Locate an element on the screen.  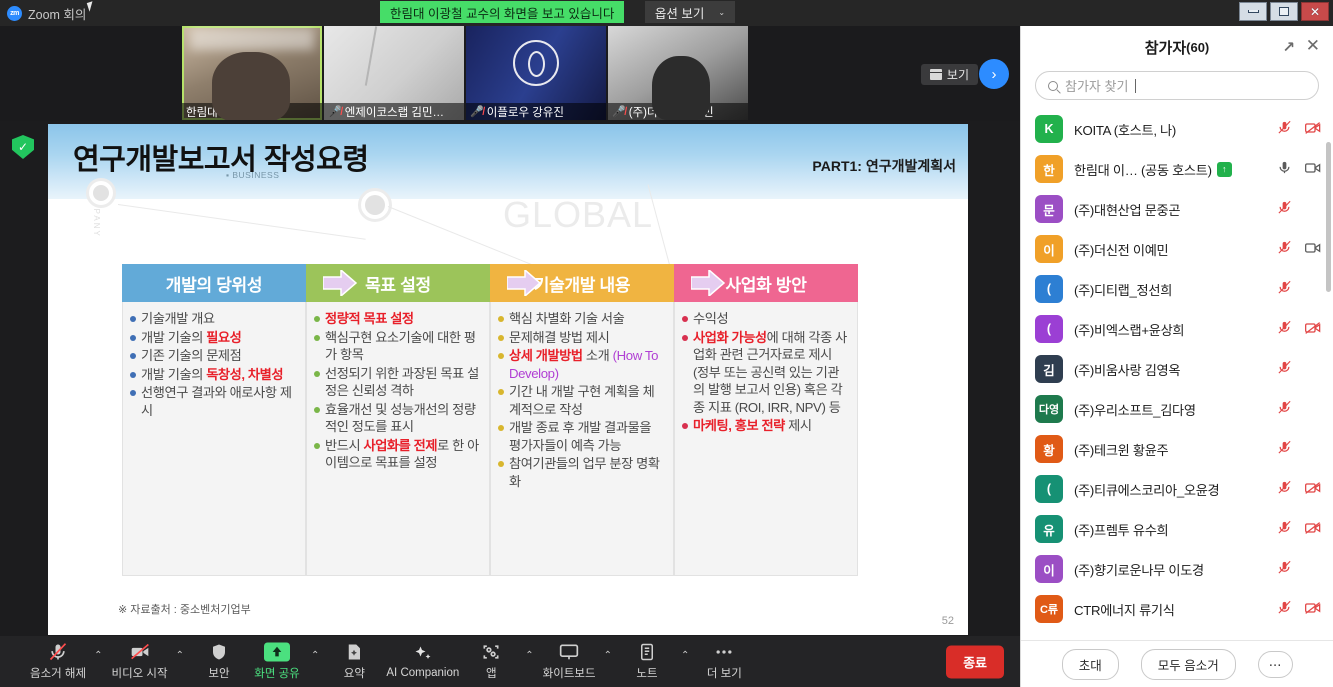
bullet-text: 정량적 목표 설정 is located at coordinates (369, 318).